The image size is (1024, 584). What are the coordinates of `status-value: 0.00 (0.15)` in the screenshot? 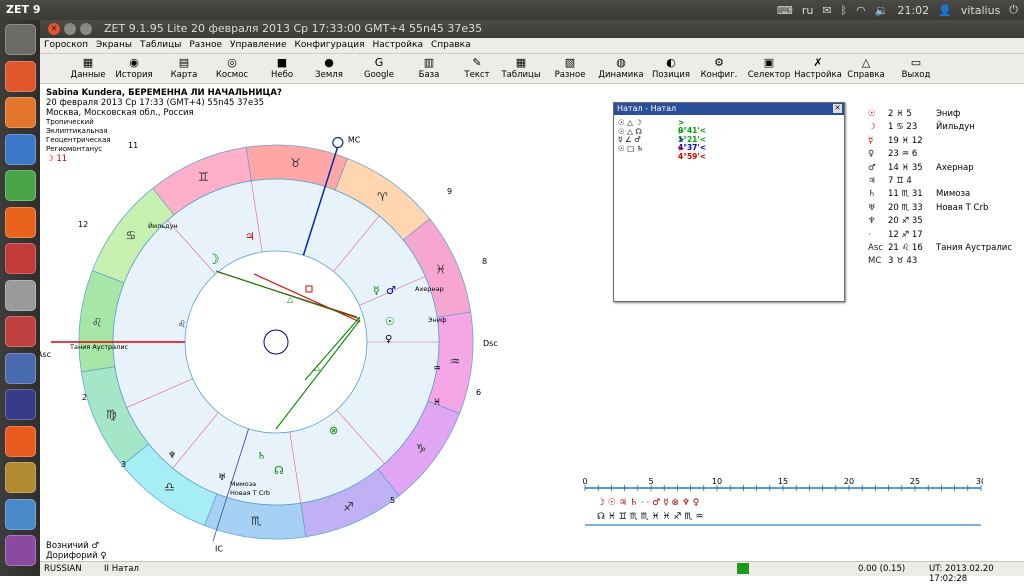 It's located at (882, 569).